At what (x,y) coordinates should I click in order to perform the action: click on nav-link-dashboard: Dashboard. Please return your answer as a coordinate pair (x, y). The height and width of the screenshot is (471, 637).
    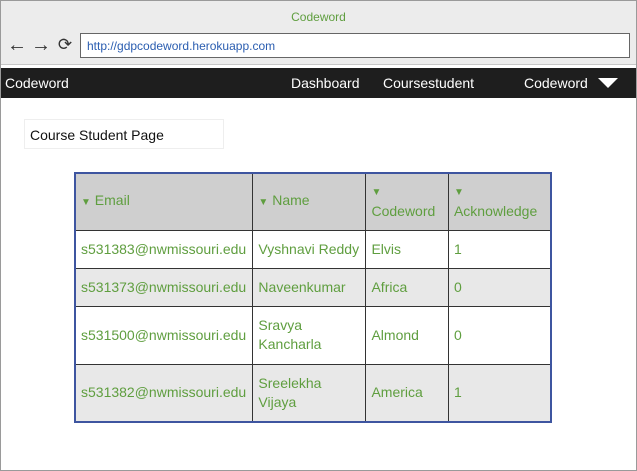
    Looking at the image, I should click on (325, 83).